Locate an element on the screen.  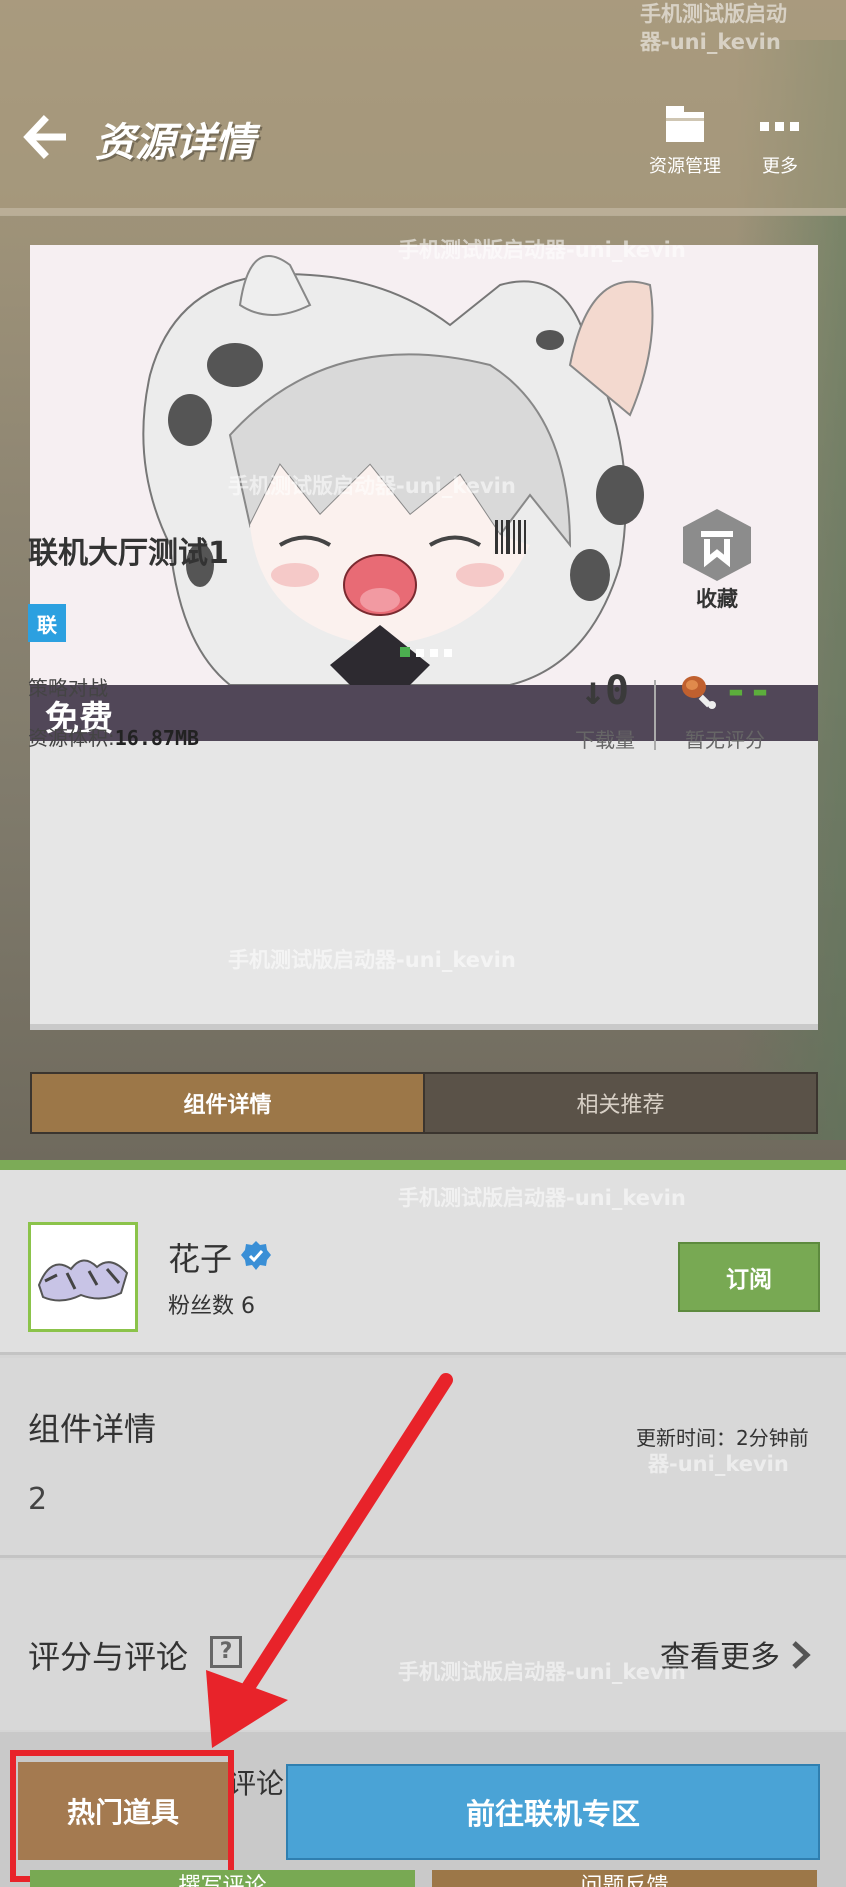
author-name: 花子 is located at coordinates (200, 1257).